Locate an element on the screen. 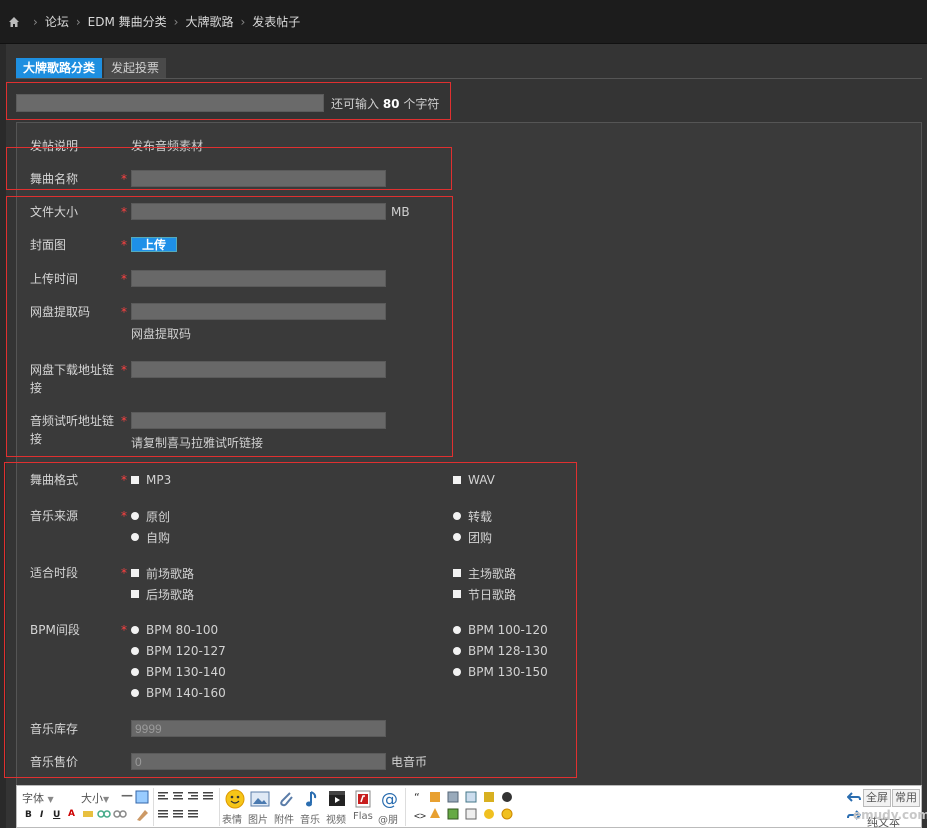  flash-icon is located at coordinates (363, 799).